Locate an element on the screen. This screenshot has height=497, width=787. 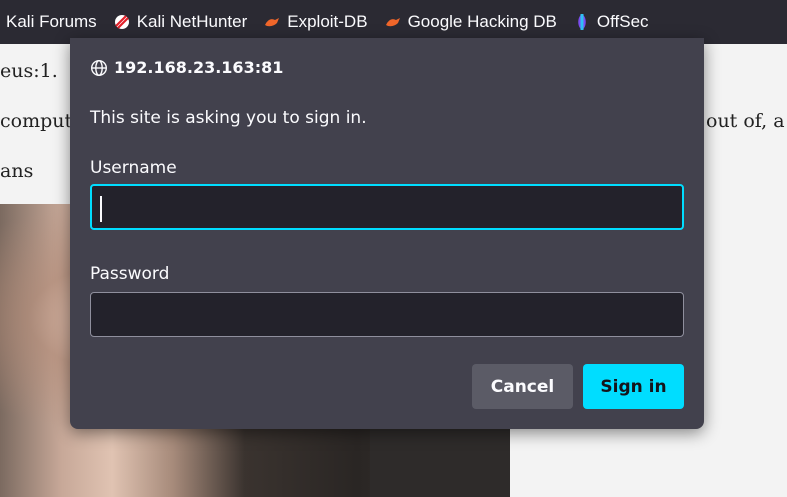
text-caret is located at coordinates (101, 209).